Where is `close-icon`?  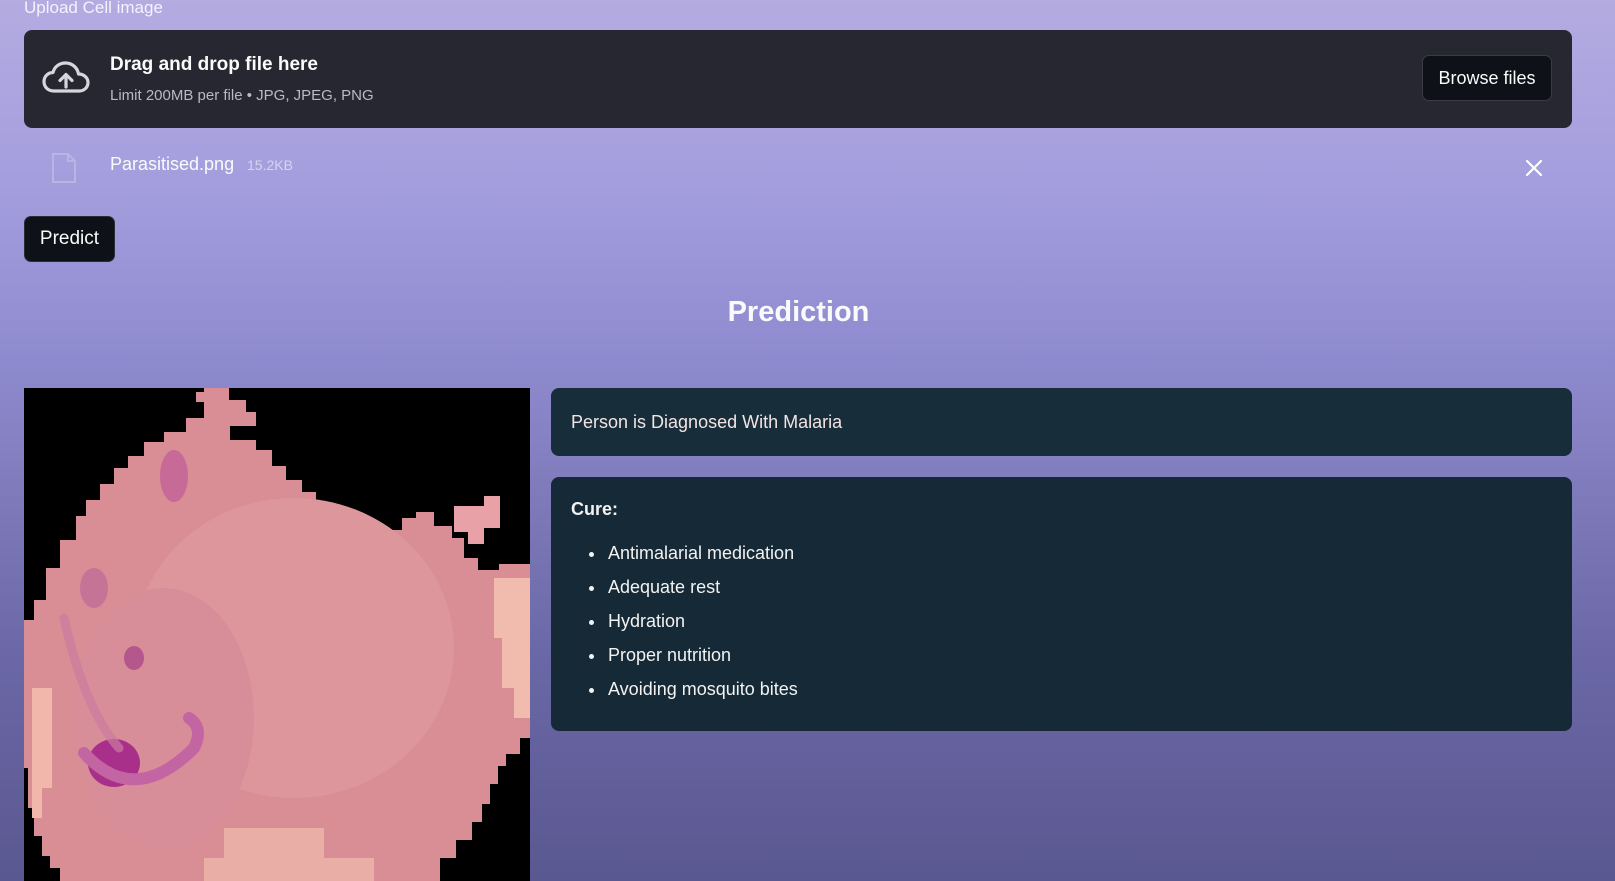
close-icon is located at coordinates (1534, 168).